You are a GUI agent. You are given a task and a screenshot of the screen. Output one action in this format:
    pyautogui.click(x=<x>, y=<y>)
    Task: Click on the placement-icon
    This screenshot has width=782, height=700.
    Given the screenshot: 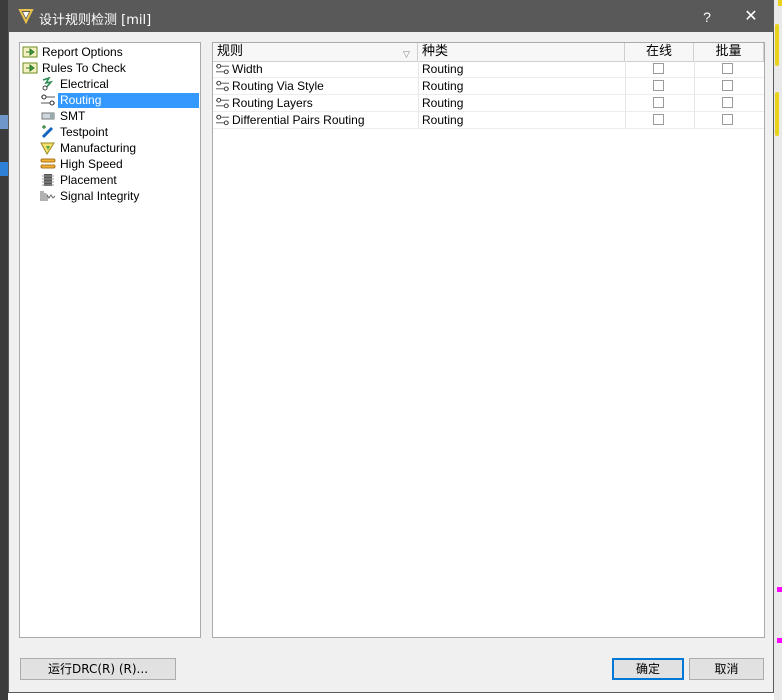 What is the action you would take?
    pyautogui.click(x=48, y=180)
    